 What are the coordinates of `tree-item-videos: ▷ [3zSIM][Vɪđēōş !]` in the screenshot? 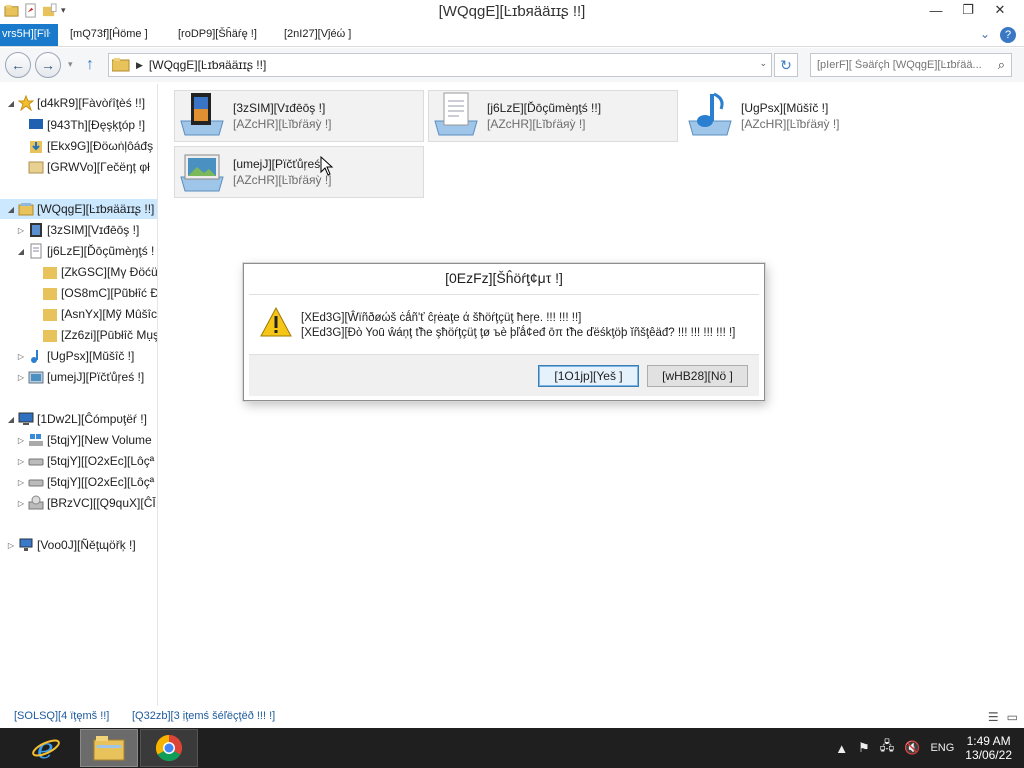 It's located at (77, 230).